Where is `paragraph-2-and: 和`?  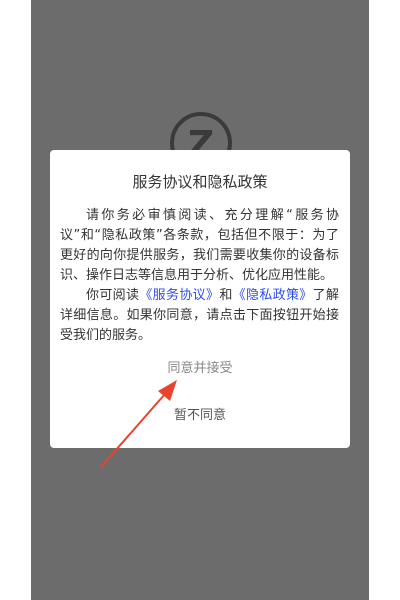 paragraph-2-and: 和 is located at coordinates (226, 295).